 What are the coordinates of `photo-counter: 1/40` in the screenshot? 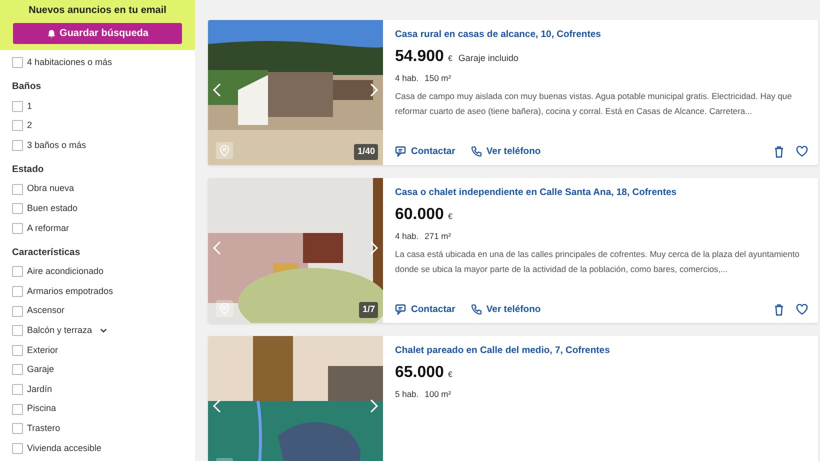 It's located at (366, 152).